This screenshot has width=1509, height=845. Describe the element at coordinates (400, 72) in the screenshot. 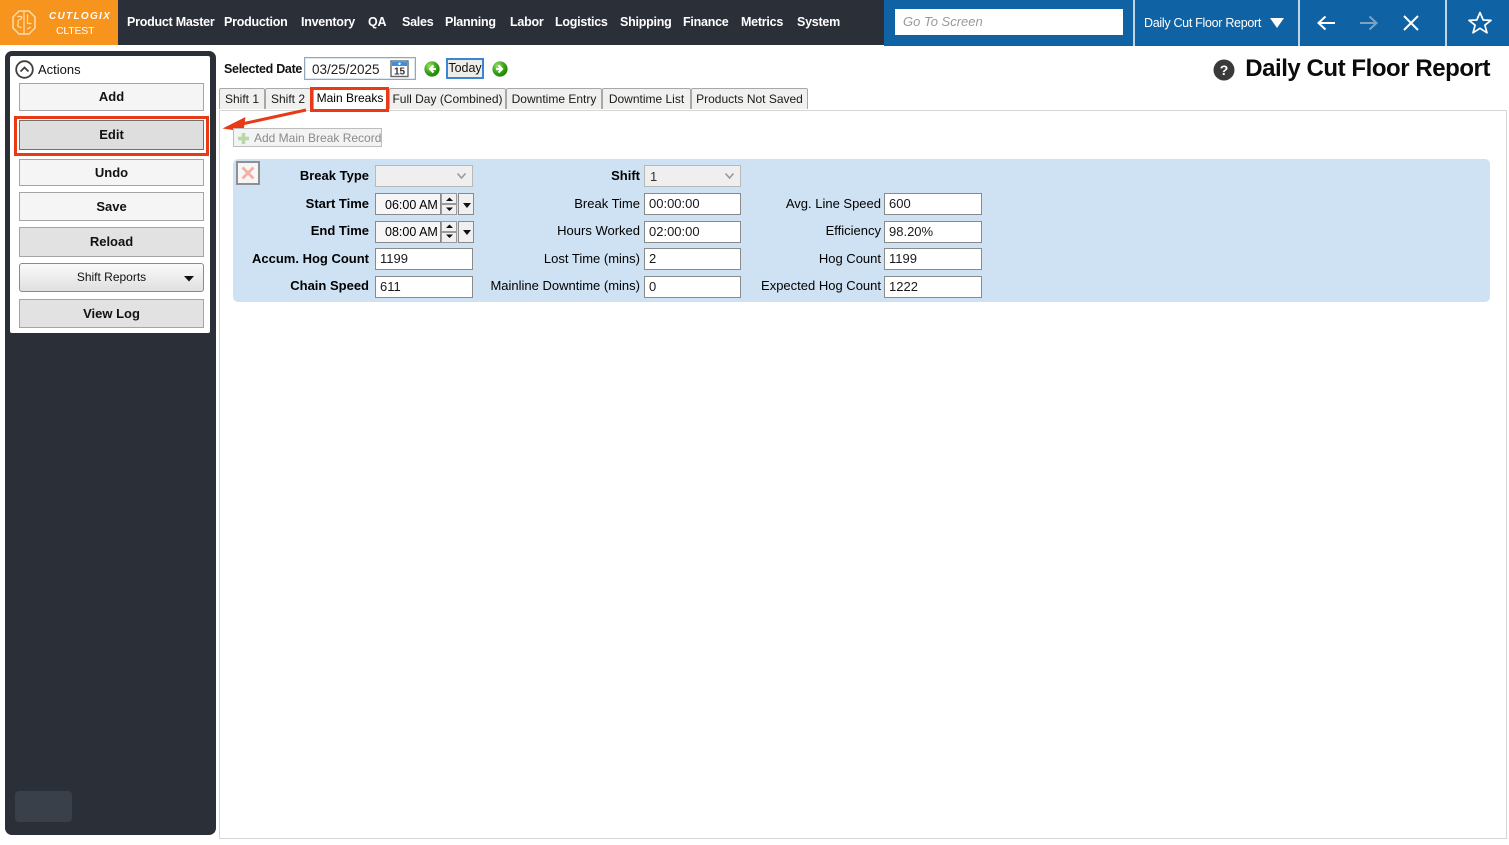

I see `svg-text: 15` at that location.